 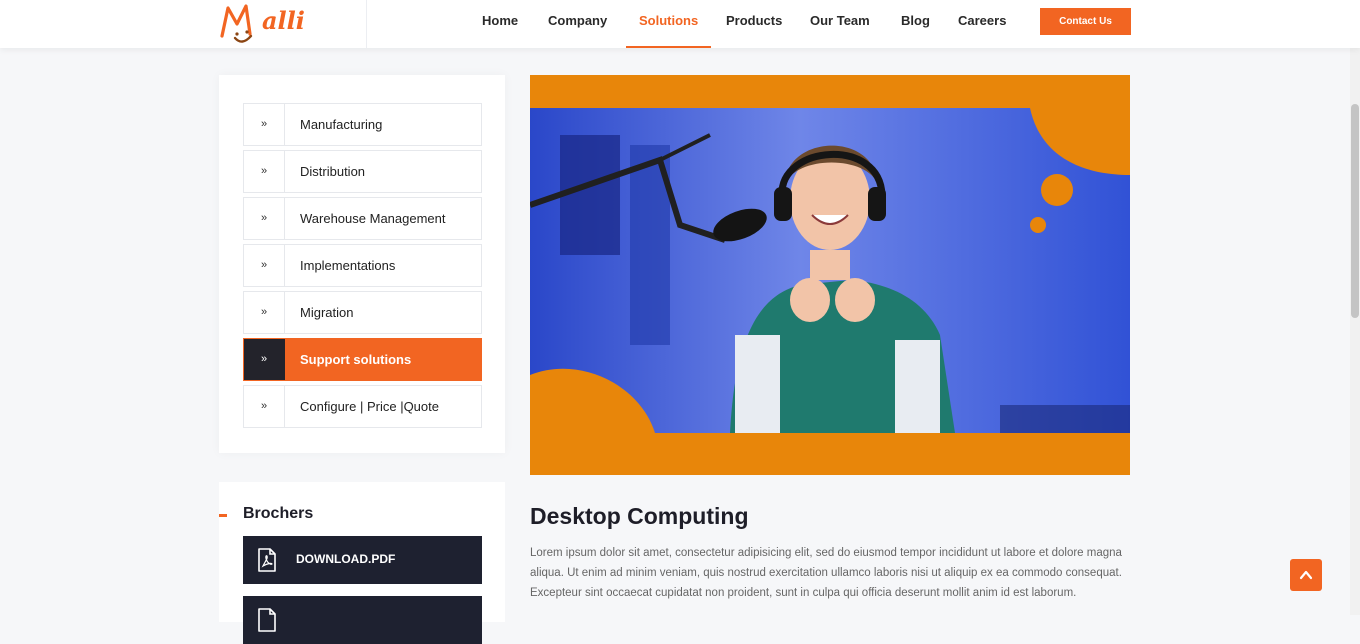 I want to click on chevron-up-icon, so click(x=1306, y=575).